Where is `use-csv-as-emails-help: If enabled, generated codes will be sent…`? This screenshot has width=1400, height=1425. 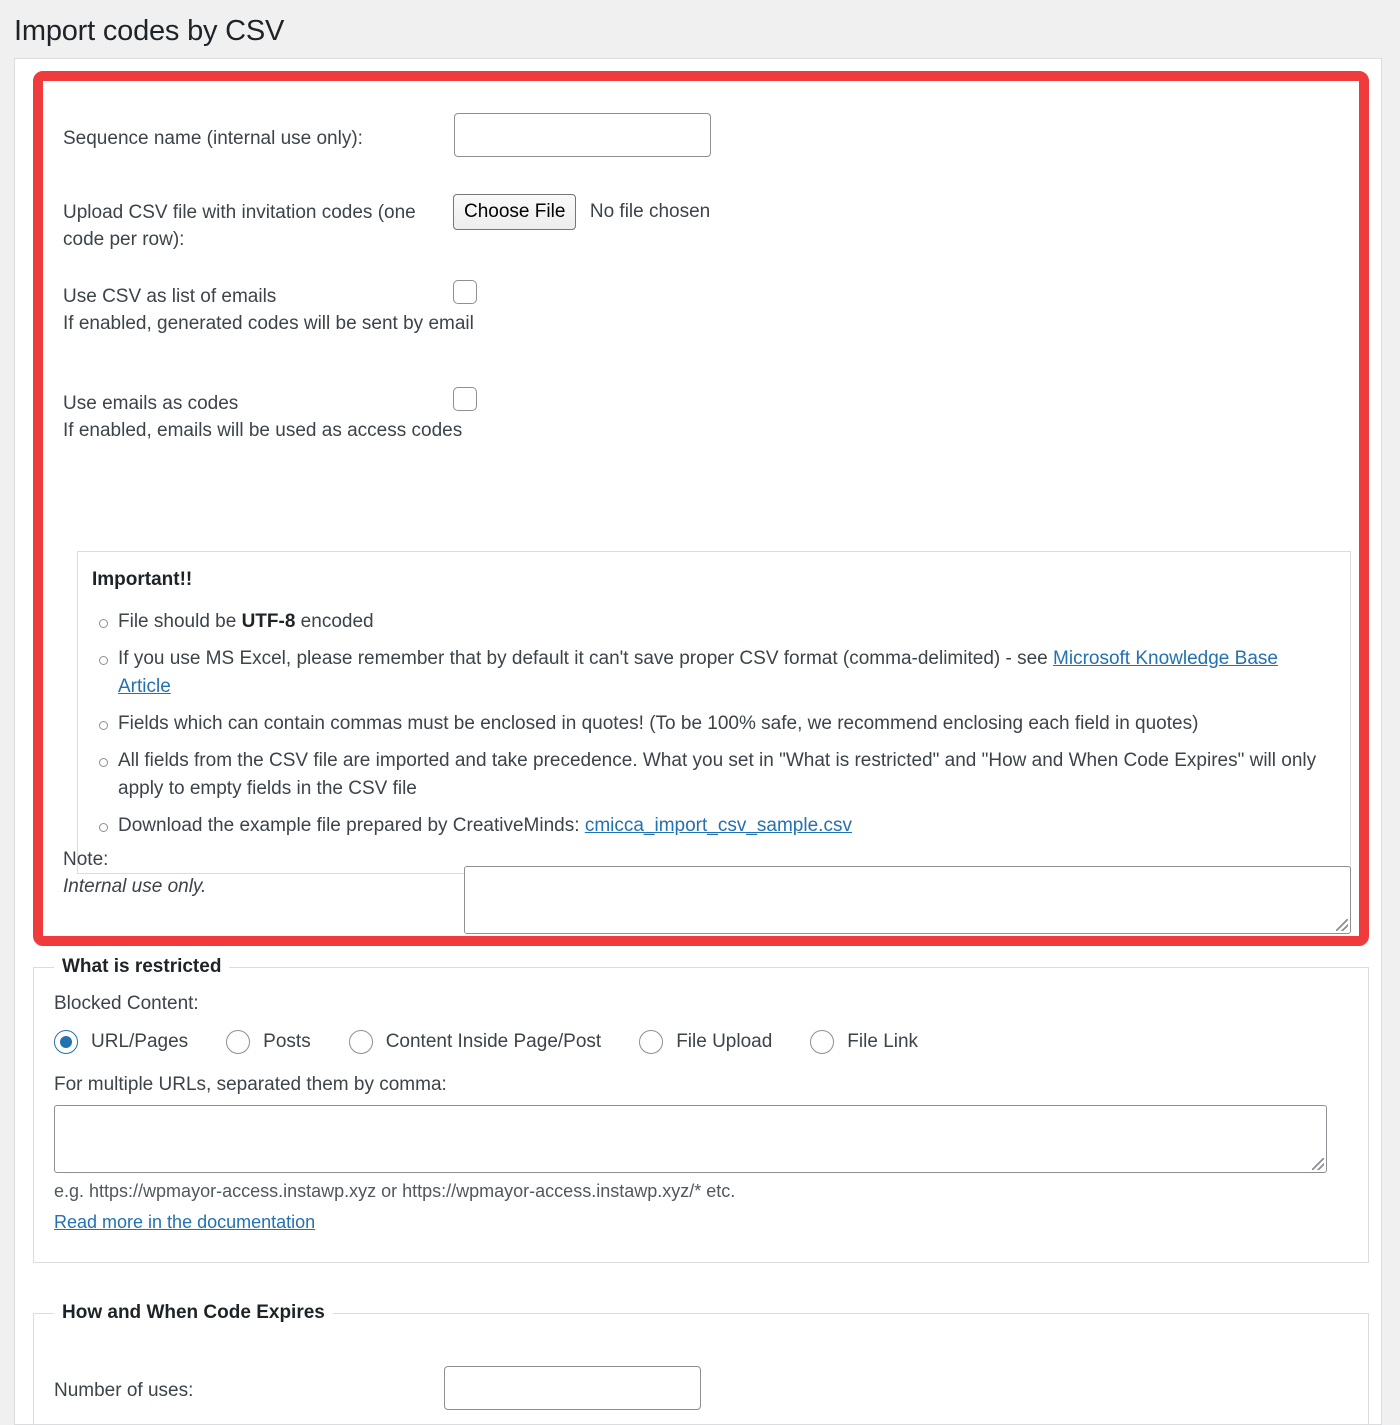
use-csv-as-emails-help: If enabled, generated codes will be sent… is located at coordinates (268, 323).